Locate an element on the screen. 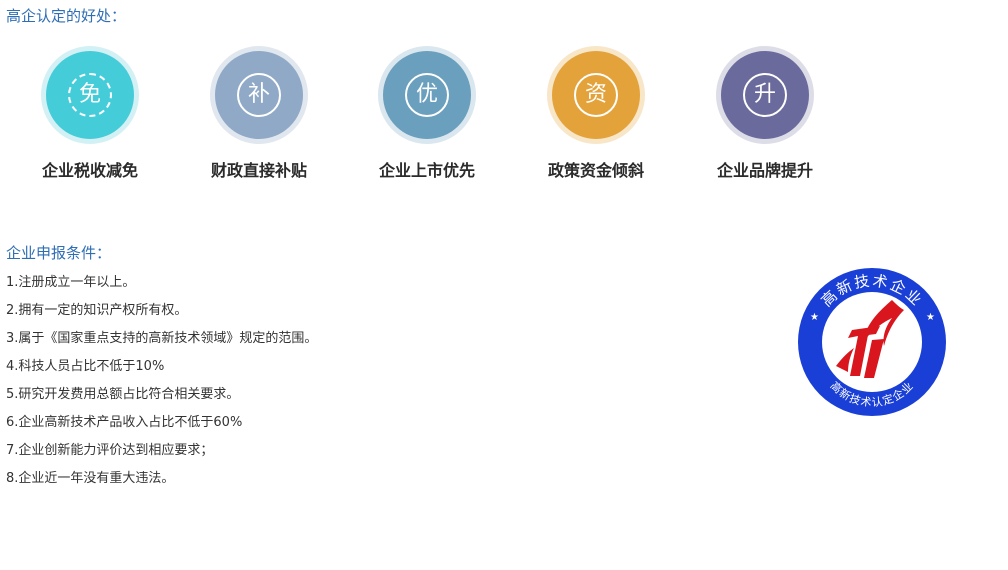 The height and width of the screenshot is (570, 1008). benefit-glyph: 优 is located at coordinates (427, 95).